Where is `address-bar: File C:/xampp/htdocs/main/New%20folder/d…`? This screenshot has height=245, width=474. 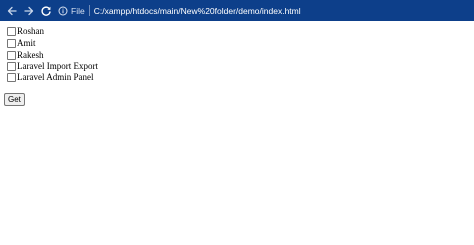
address-bar: File C:/xampp/htdocs/main/New%20folder/d… is located at coordinates (266, 11).